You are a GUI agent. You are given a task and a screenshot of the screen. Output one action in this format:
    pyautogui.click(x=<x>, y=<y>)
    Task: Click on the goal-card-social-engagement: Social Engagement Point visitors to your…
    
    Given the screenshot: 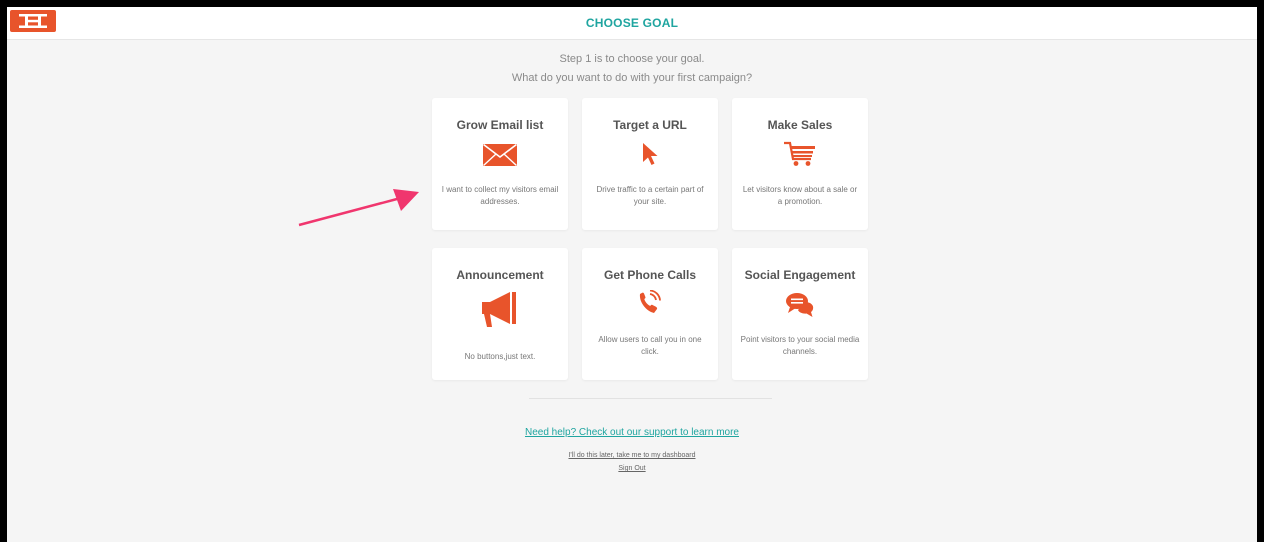 What is the action you would take?
    pyautogui.click(x=800, y=314)
    